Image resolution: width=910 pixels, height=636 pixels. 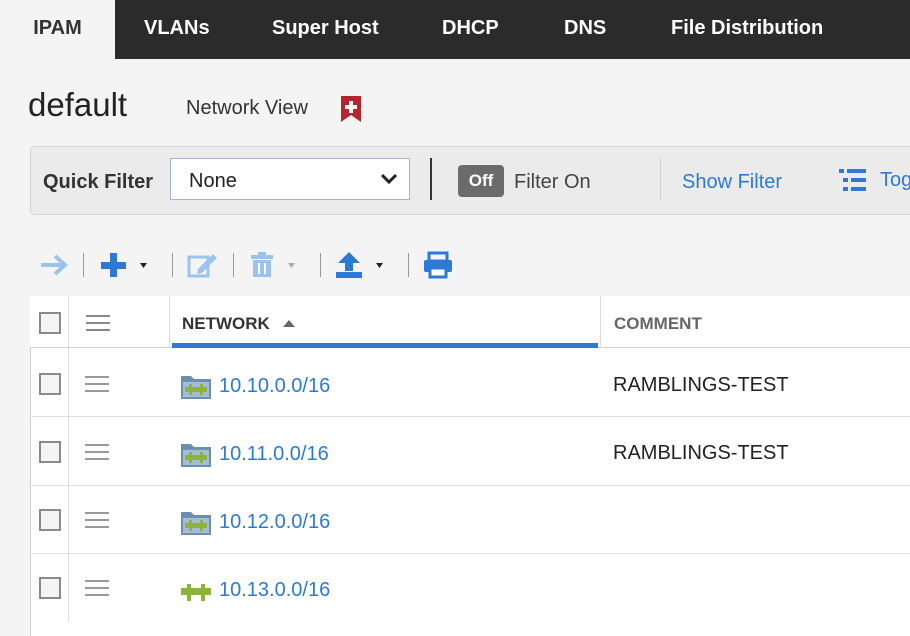 I want to click on tab-vlans: VLANs, so click(x=177, y=29).